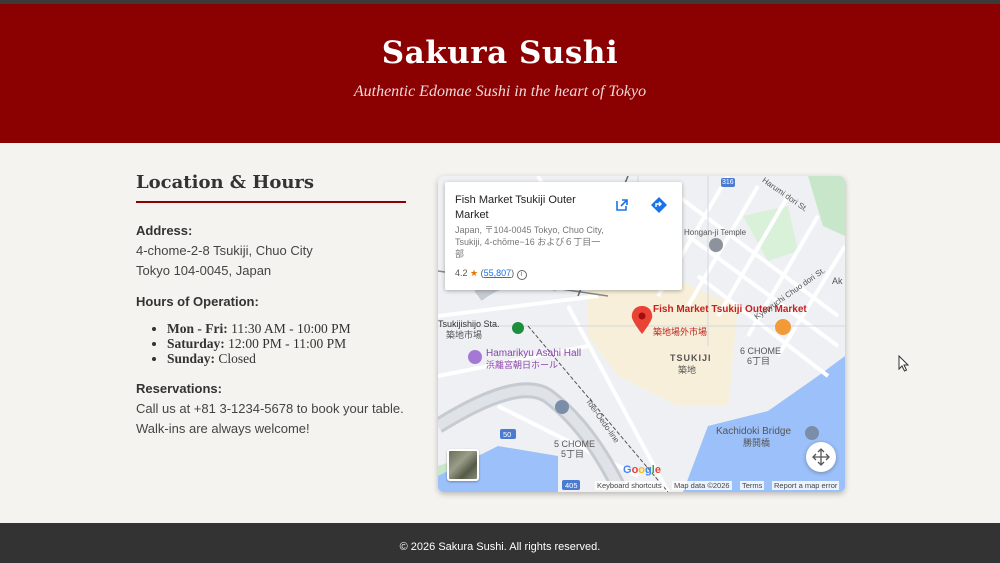 This screenshot has height=563, width=1000. What do you see at coordinates (507, 434) in the screenshot?
I see `route-shield-50a: 50` at bounding box center [507, 434].